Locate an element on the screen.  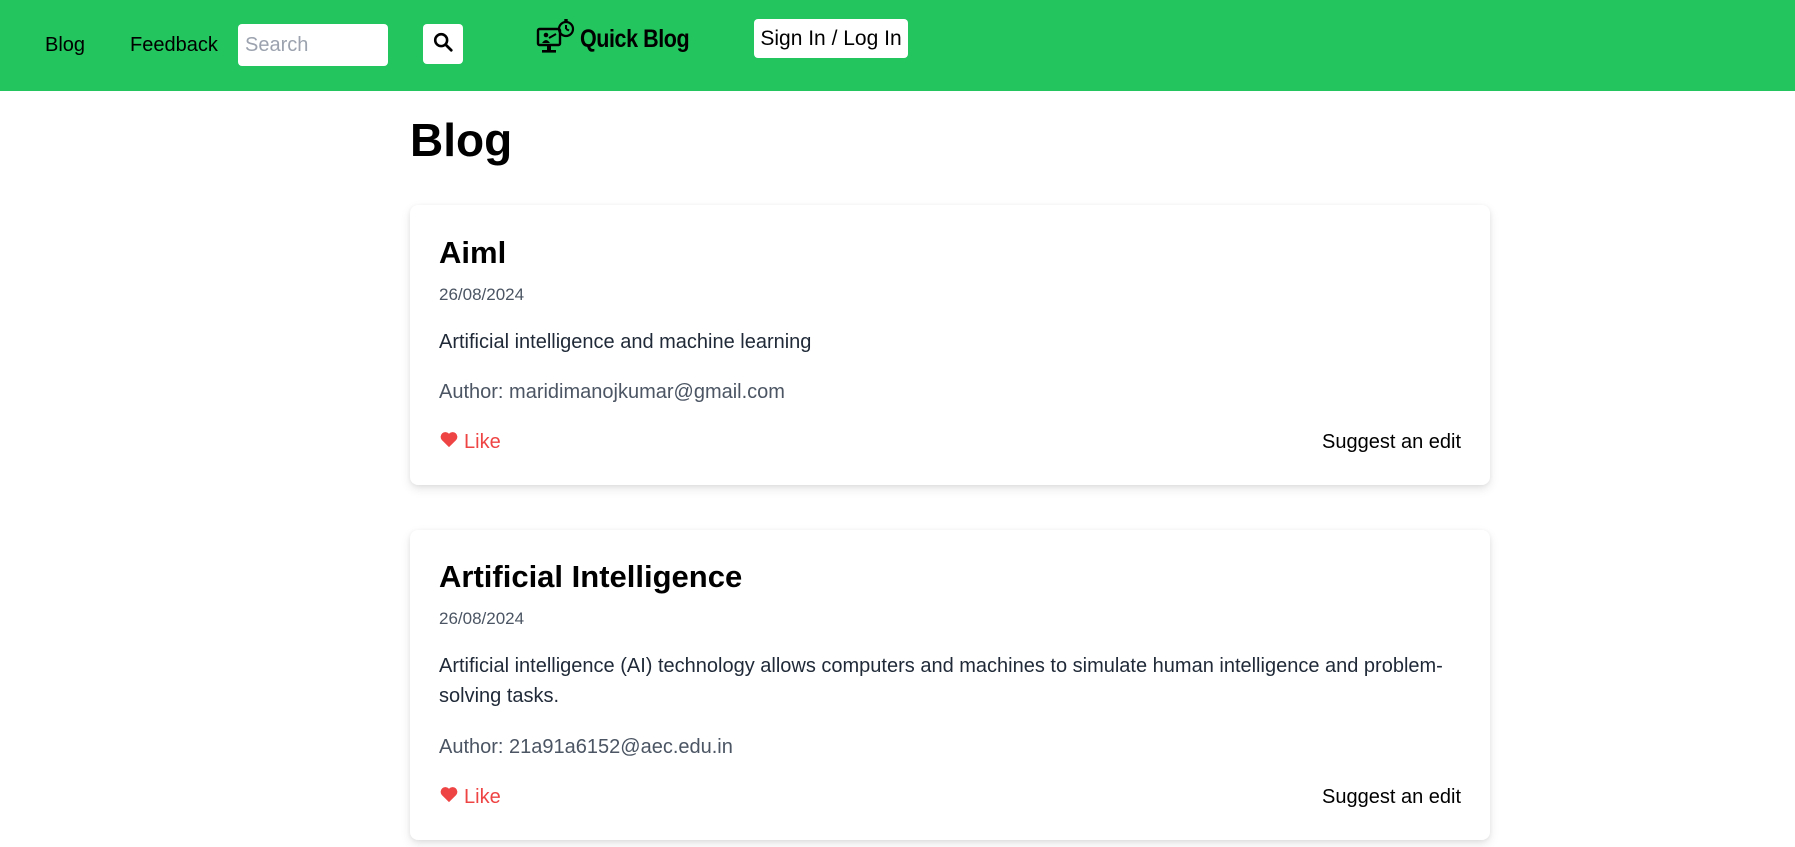
nav-link-feedback: Feedback is located at coordinates (174, 45).